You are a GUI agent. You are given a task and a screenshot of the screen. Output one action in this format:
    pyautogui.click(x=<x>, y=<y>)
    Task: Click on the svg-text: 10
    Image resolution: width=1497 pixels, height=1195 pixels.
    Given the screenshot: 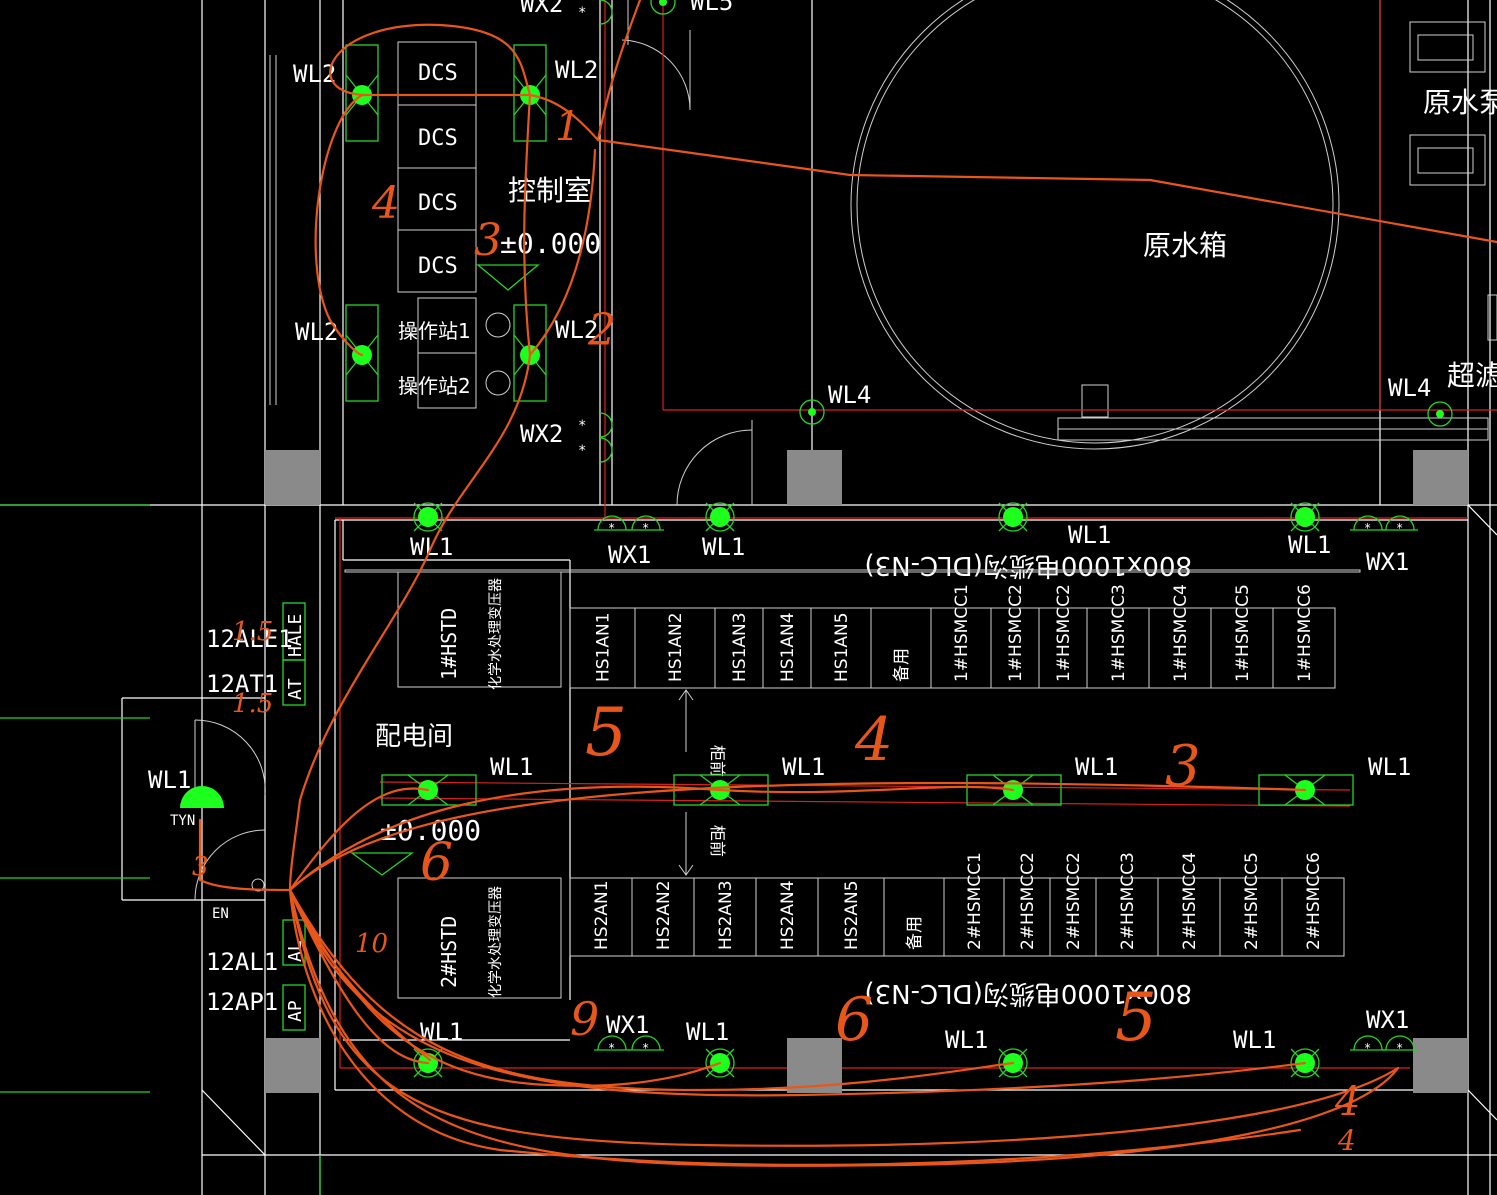 What is the action you would take?
    pyautogui.click(x=371, y=944)
    